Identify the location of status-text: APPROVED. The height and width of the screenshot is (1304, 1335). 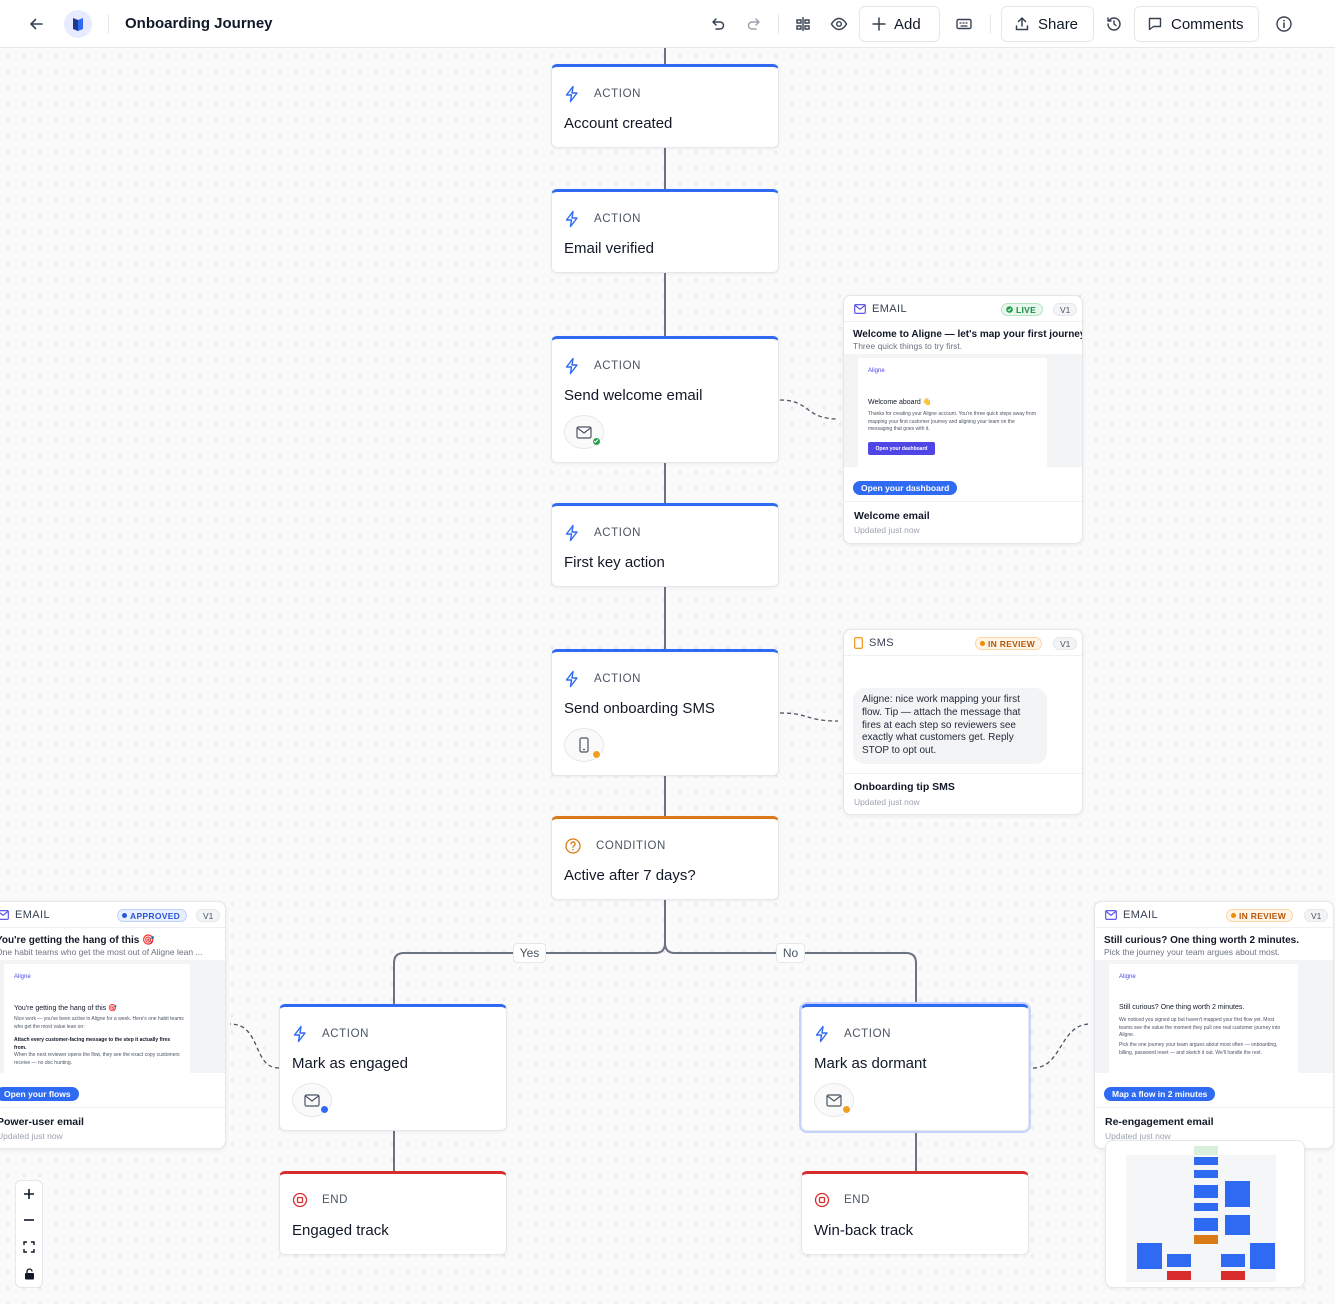
(155, 915).